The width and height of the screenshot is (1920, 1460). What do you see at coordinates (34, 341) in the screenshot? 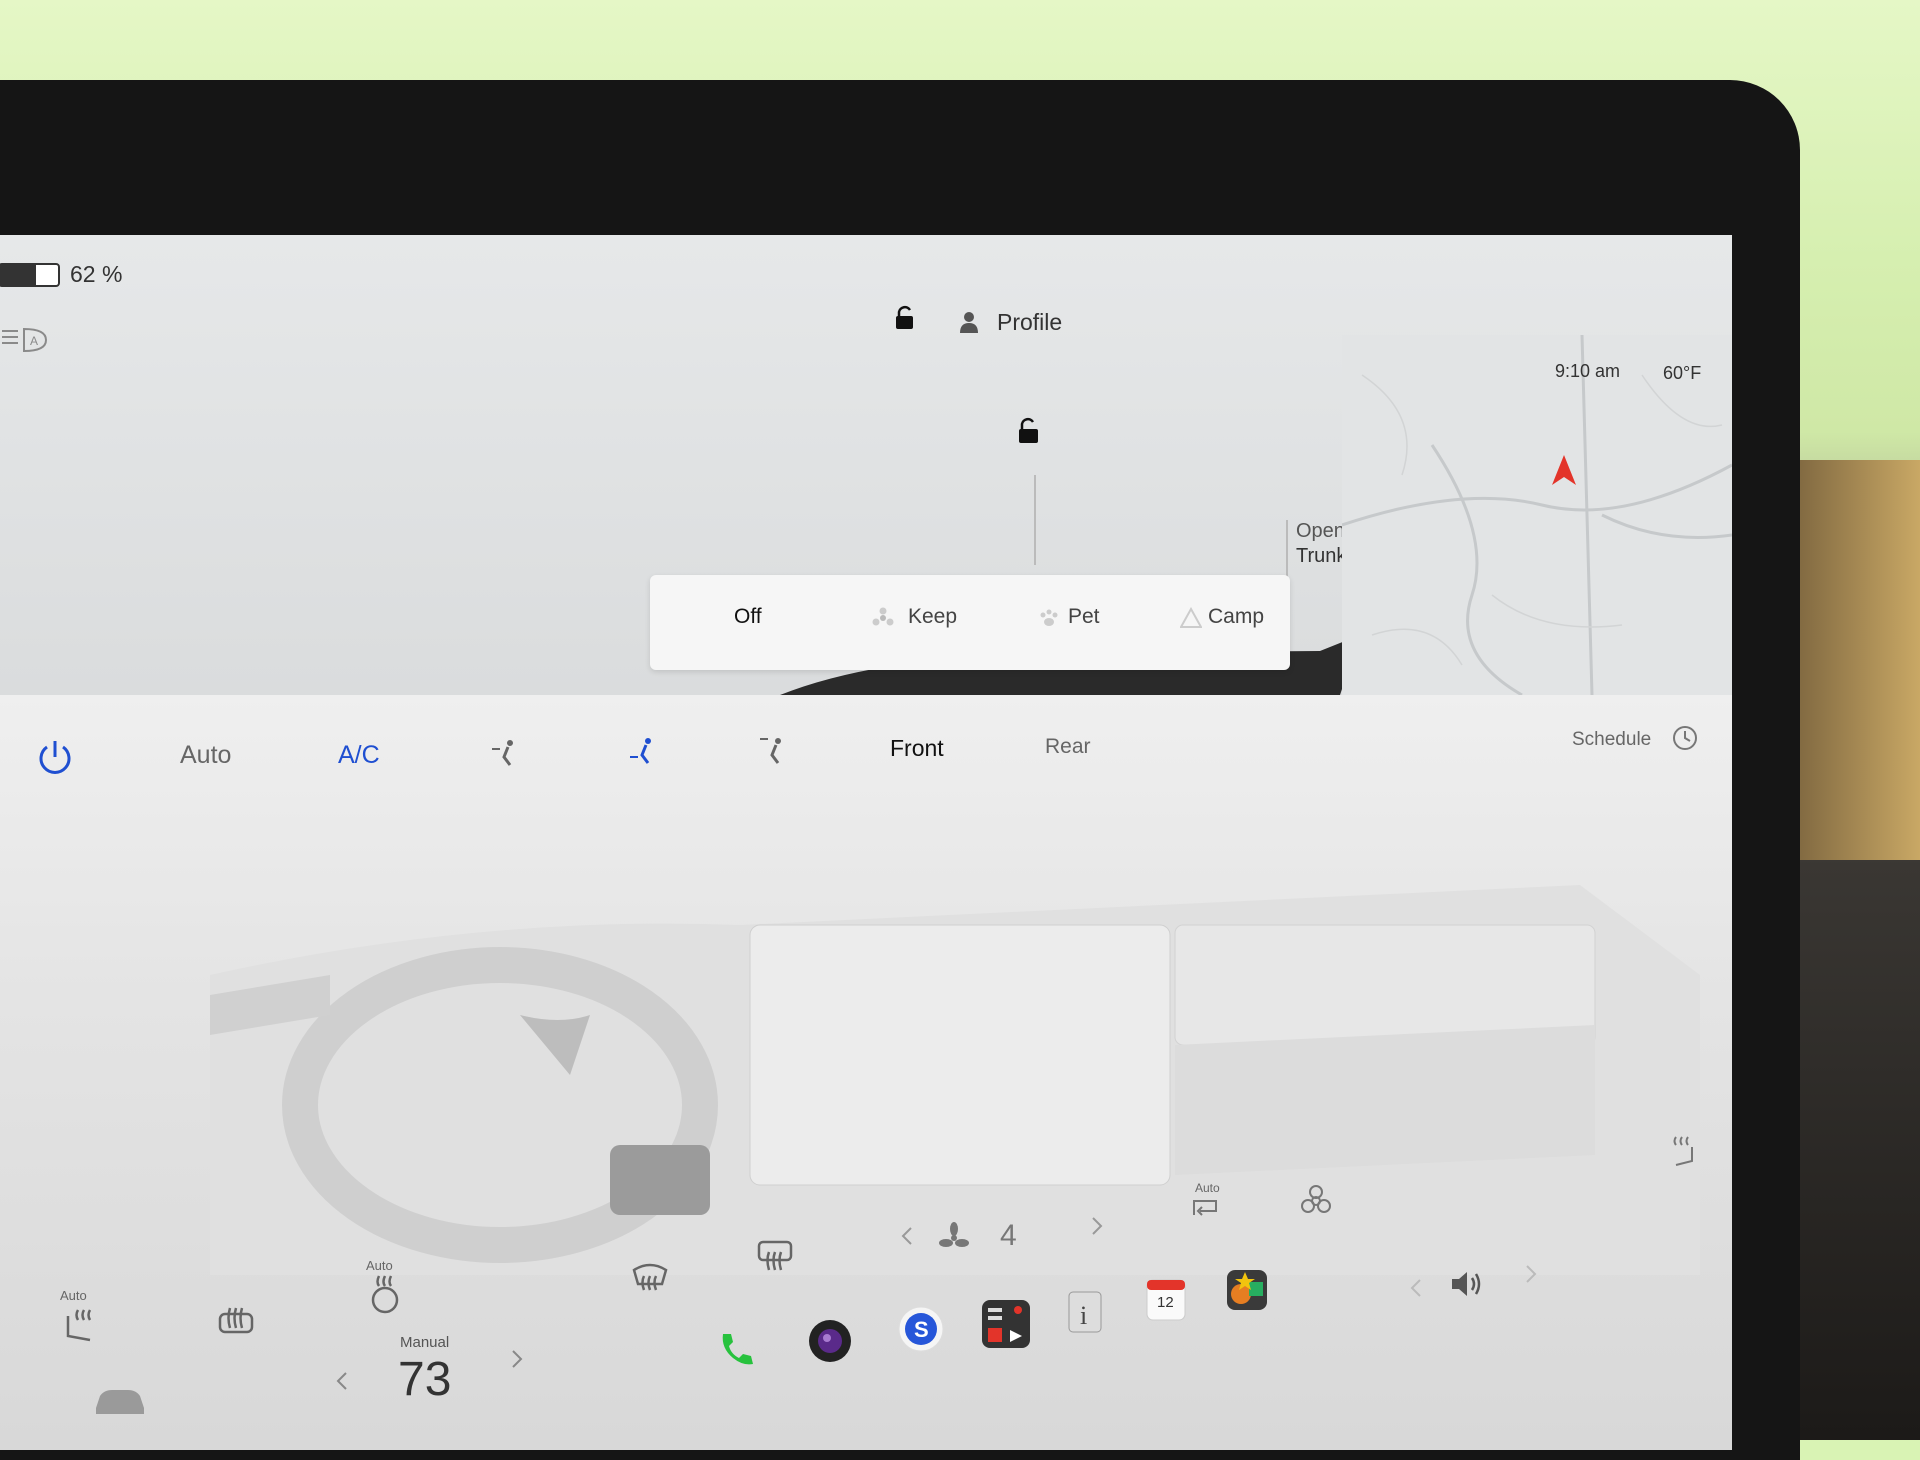
I see `svg-text: A` at bounding box center [34, 341].